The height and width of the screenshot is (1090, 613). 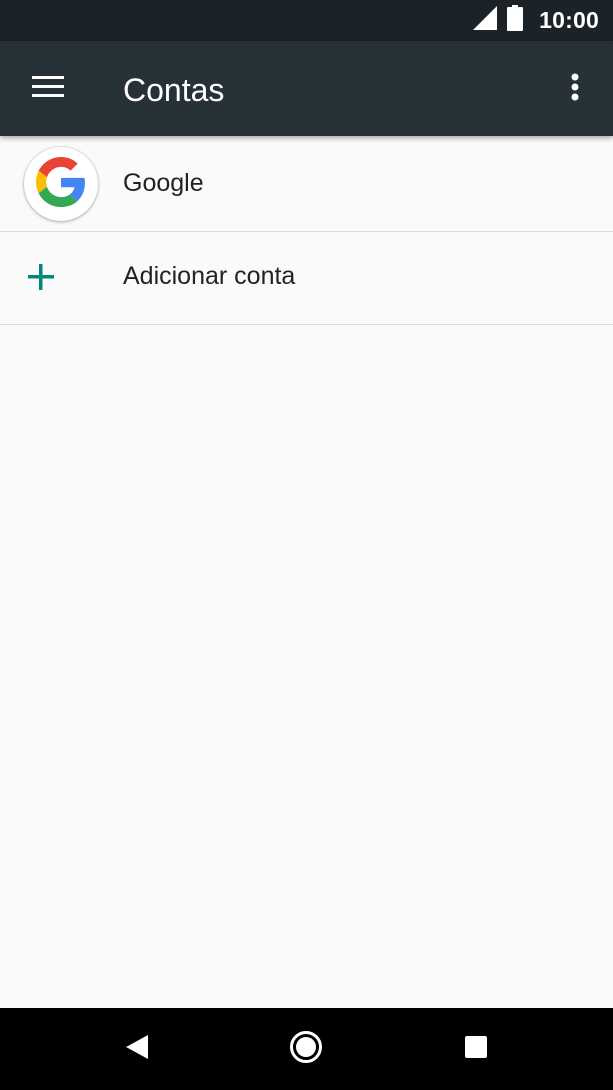 I want to click on home-button, so click(x=306, y=1049).